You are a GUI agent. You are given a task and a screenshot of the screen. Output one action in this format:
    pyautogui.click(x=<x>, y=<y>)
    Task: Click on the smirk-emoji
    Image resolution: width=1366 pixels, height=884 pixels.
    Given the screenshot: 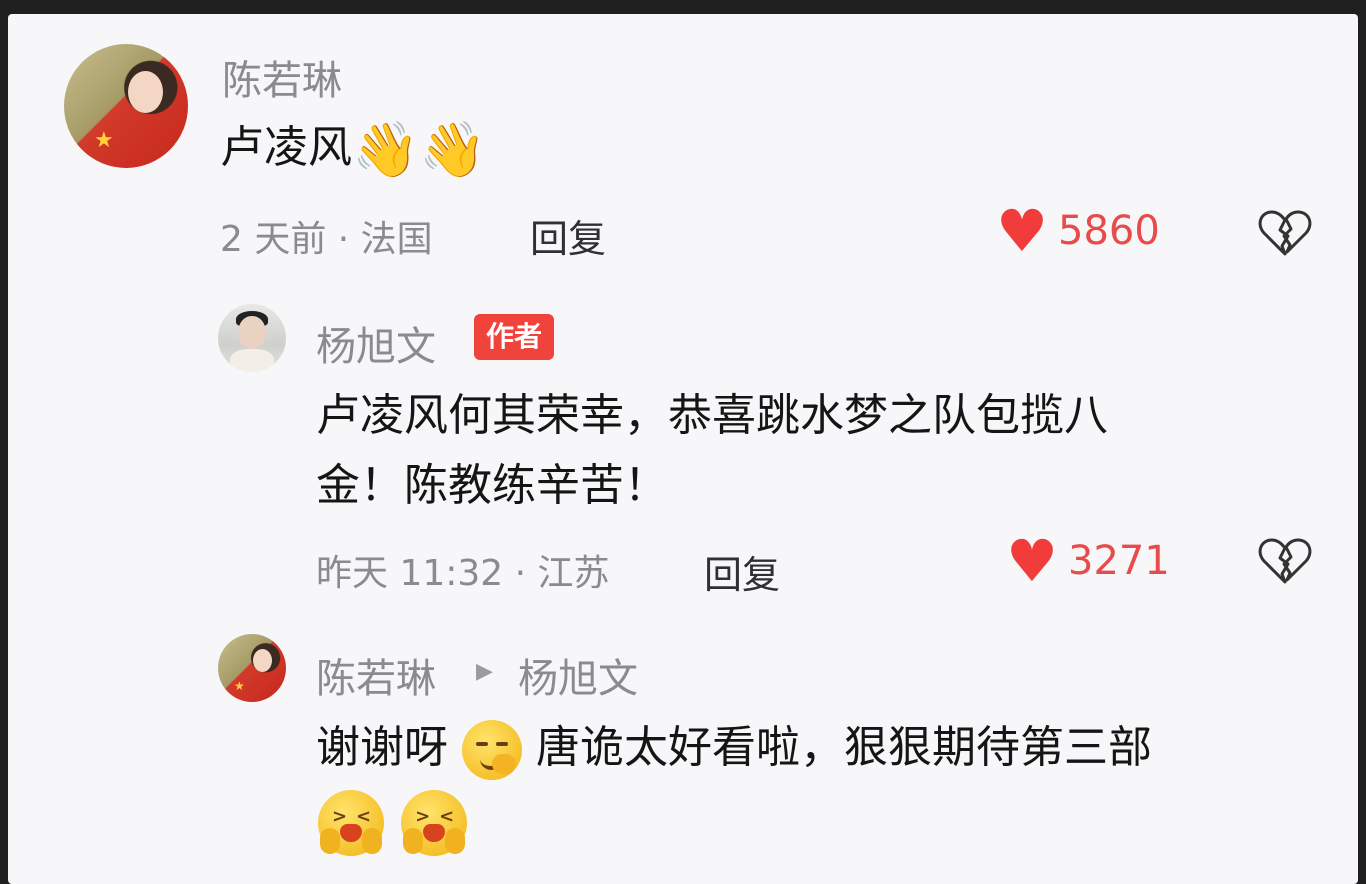 What is the action you would take?
    pyautogui.click(x=492, y=750)
    